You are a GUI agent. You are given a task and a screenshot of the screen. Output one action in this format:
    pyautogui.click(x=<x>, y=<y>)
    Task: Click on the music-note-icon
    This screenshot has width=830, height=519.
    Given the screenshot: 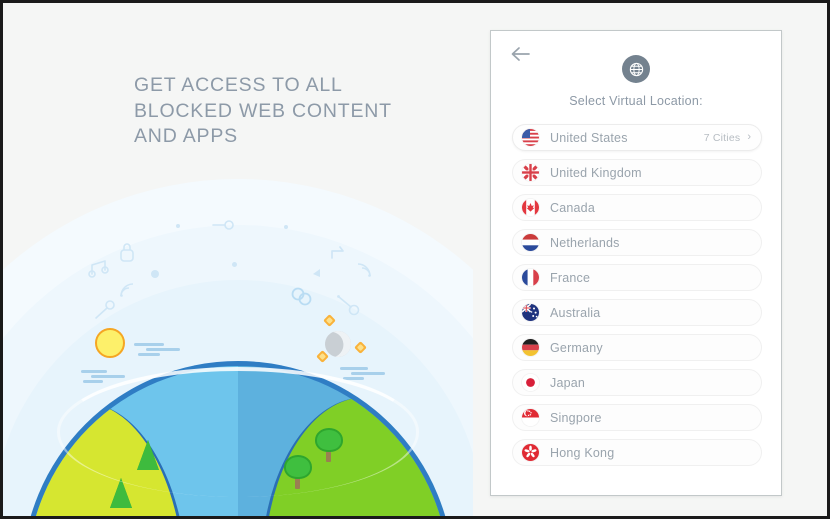 What is the action you would take?
    pyautogui.click(x=98, y=269)
    